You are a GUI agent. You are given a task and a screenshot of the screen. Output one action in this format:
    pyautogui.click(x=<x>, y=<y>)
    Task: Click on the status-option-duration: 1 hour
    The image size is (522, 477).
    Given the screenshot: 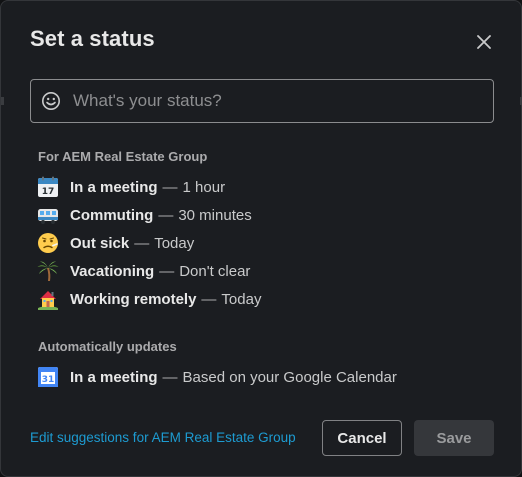 What is the action you would take?
    pyautogui.click(x=204, y=187)
    